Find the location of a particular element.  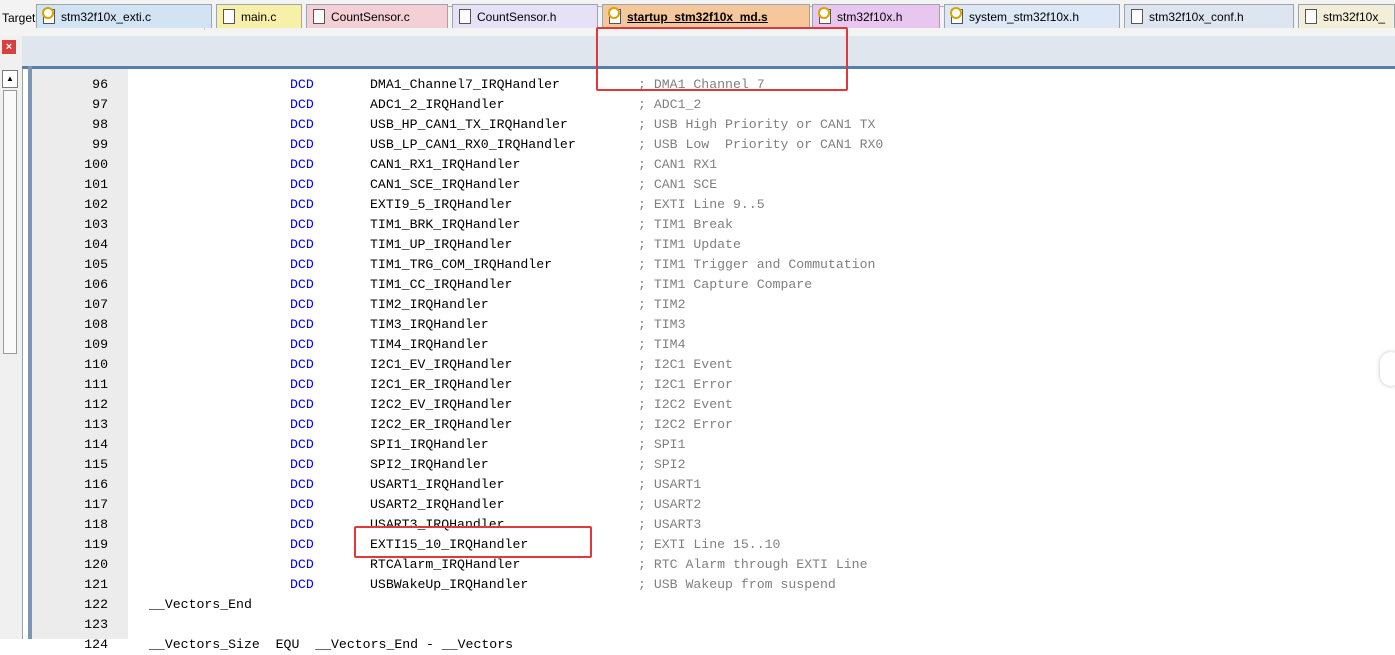

code-line: 108 DCD TIM3_IRQHandler ; TIM3 is located at coordinates (713, 325).